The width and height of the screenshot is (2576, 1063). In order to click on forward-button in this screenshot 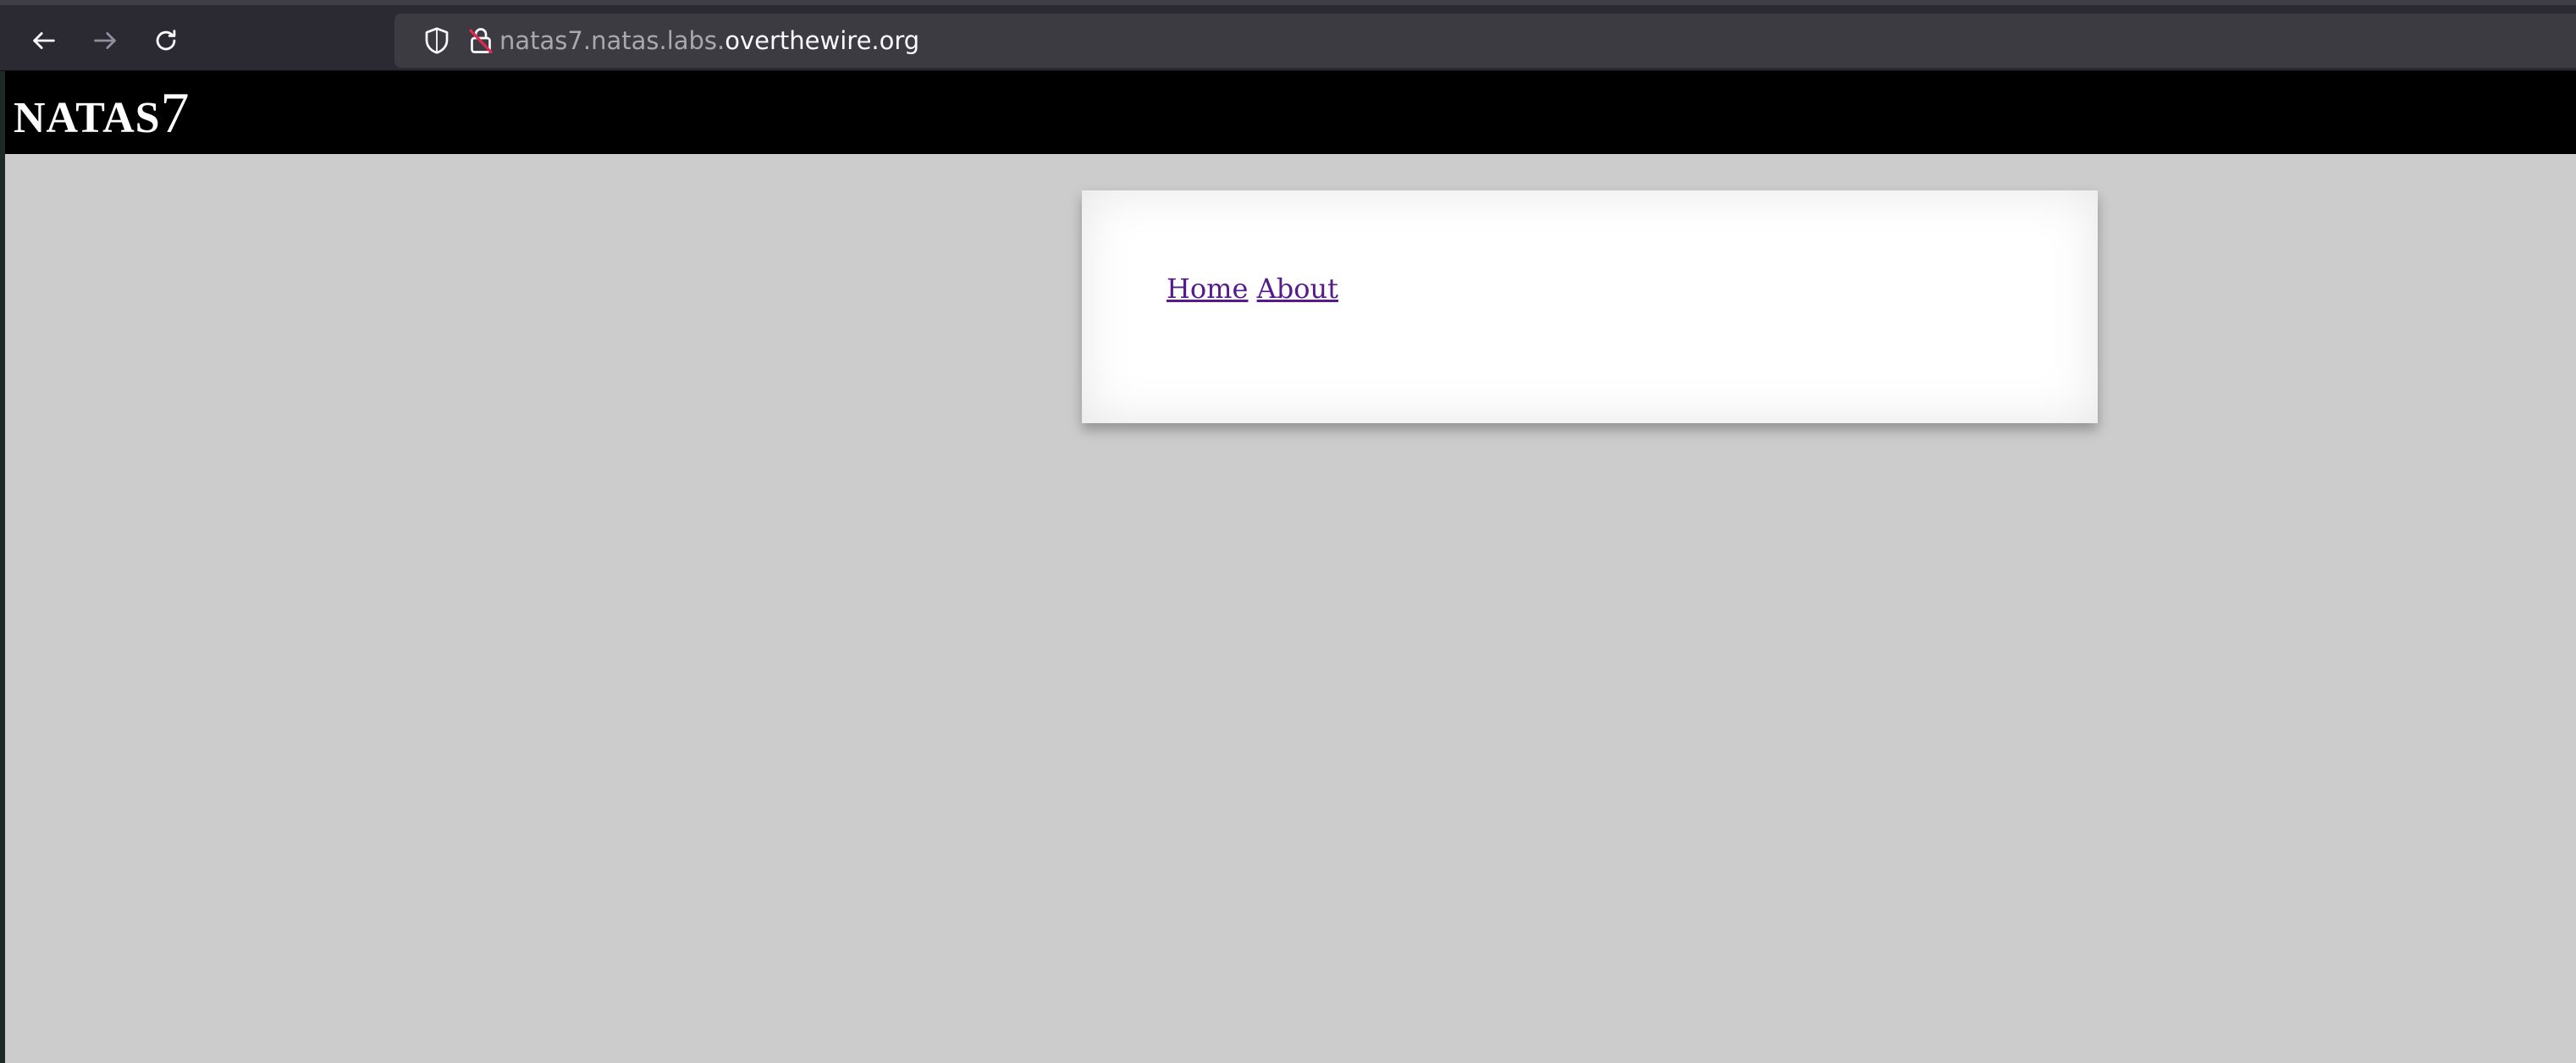, I will do `click(105, 40)`.